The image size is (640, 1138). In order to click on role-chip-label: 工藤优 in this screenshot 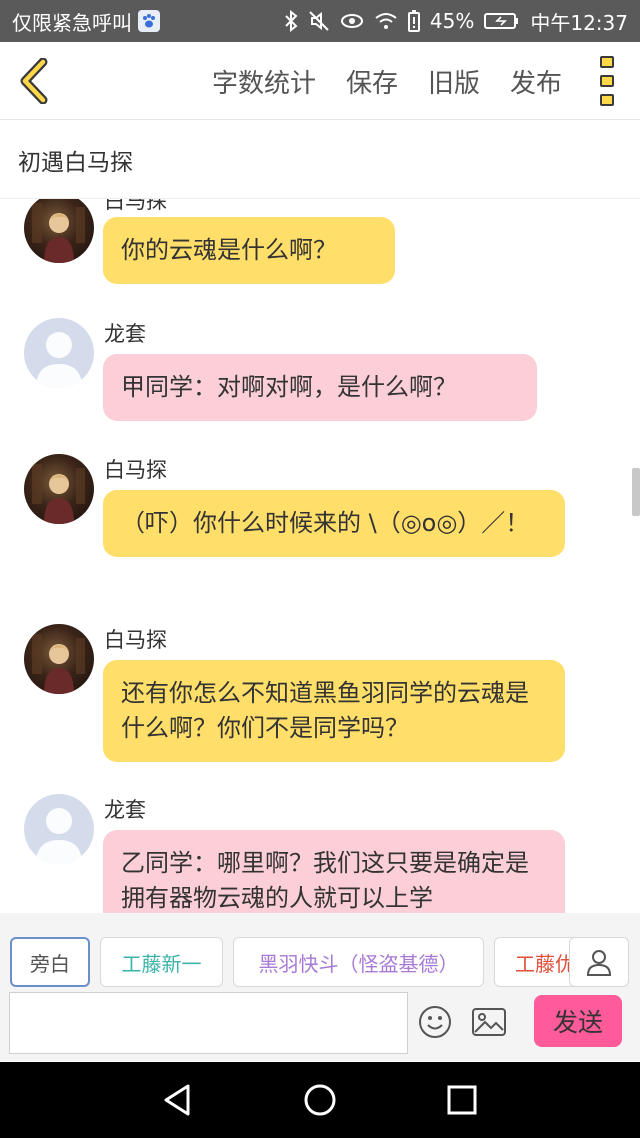, I will do `click(545, 963)`.